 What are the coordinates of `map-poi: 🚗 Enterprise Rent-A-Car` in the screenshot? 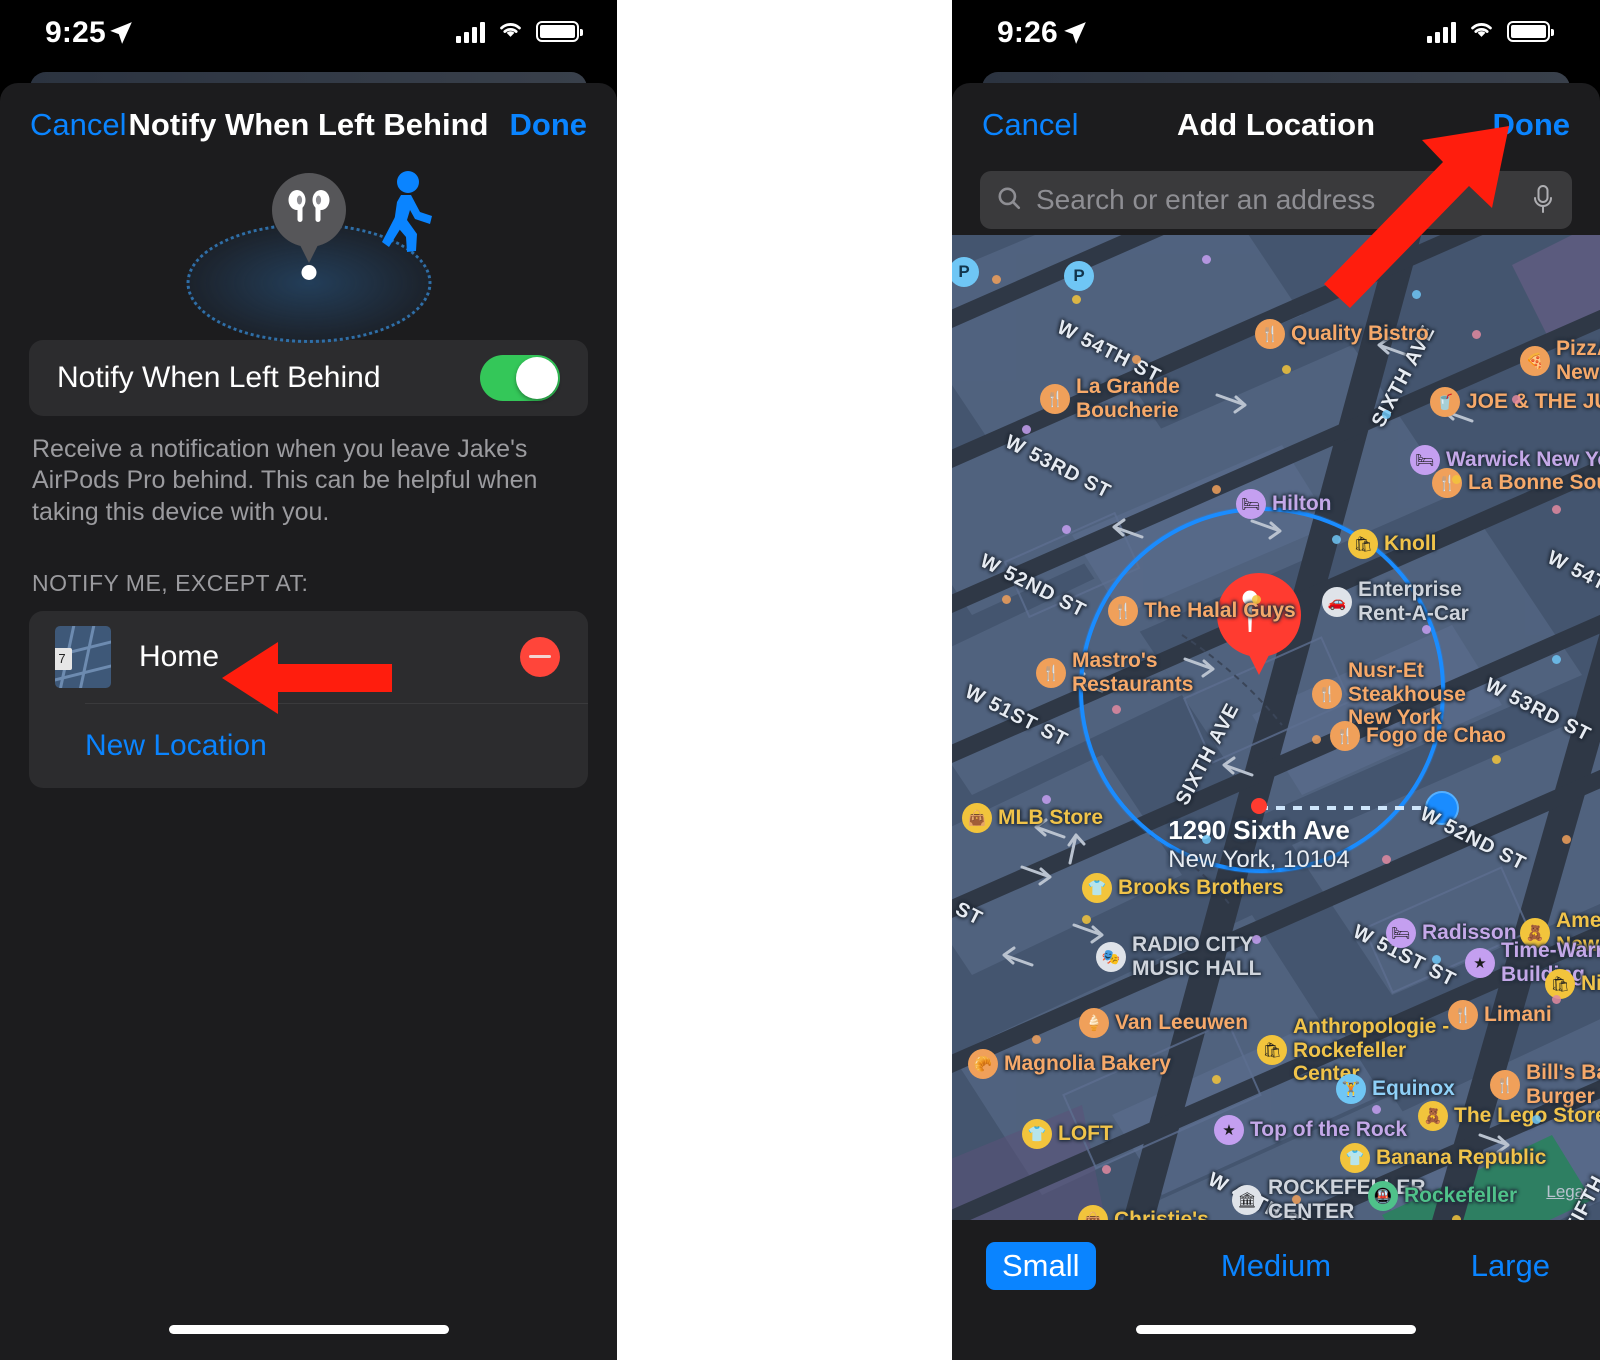 It's located at (1395, 601).